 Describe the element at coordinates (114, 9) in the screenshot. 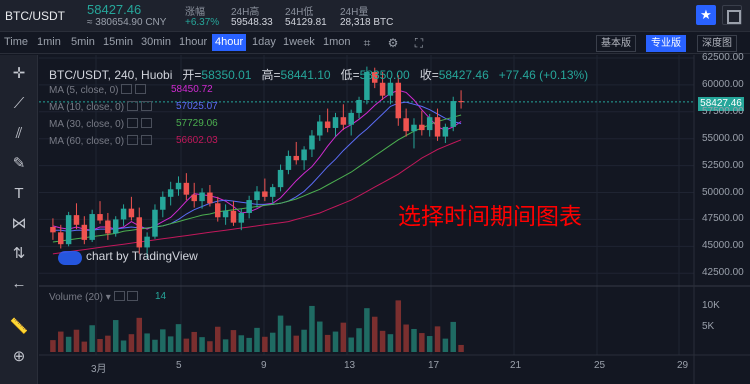

I see `last-price: 58427.46` at that location.